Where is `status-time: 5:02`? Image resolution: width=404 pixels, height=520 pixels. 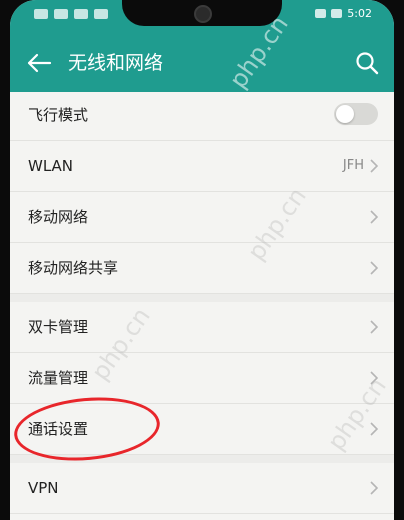 status-time: 5:02 is located at coordinates (359, 13).